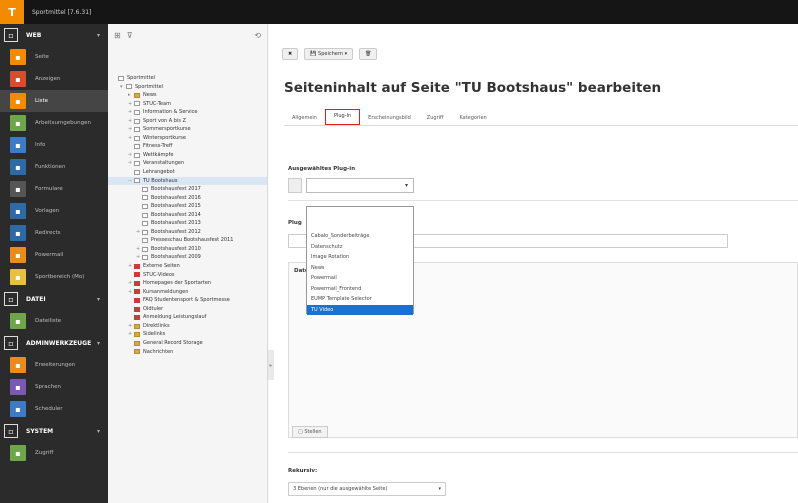 The height and width of the screenshot is (503, 798). What do you see at coordinates (130, 35) in the screenshot?
I see `filter-icon: ⊽` at bounding box center [130, 35].